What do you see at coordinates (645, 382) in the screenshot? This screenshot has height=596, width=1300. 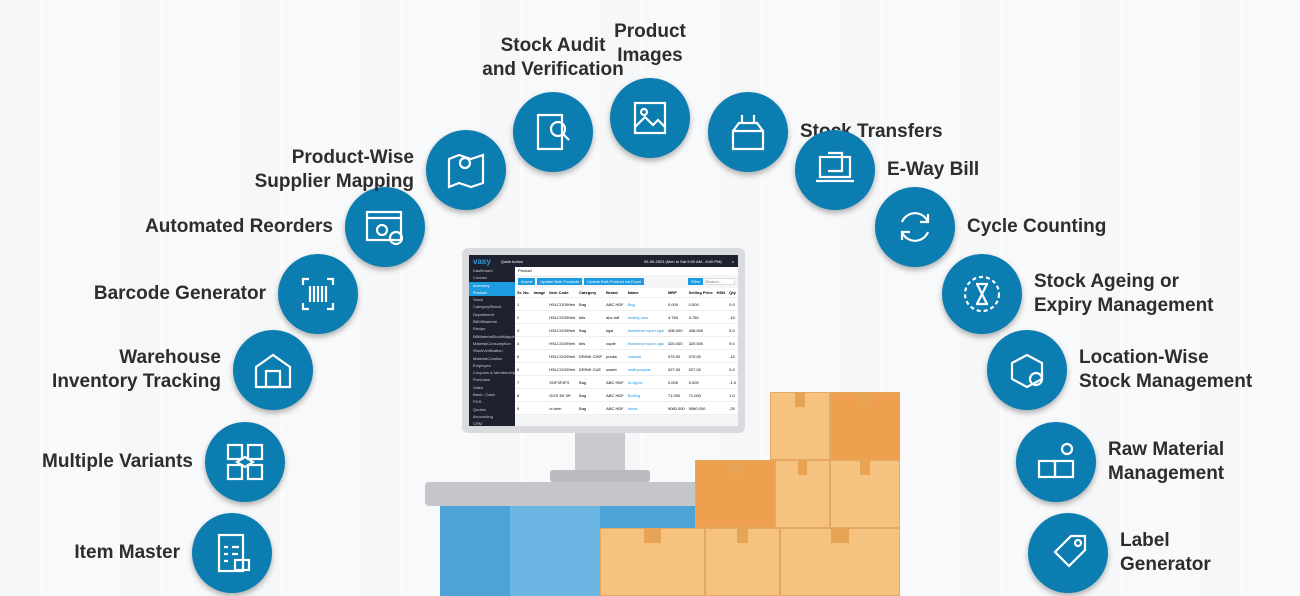 I see `table-cell: ht-Apple` at bounding box center [645, 382].